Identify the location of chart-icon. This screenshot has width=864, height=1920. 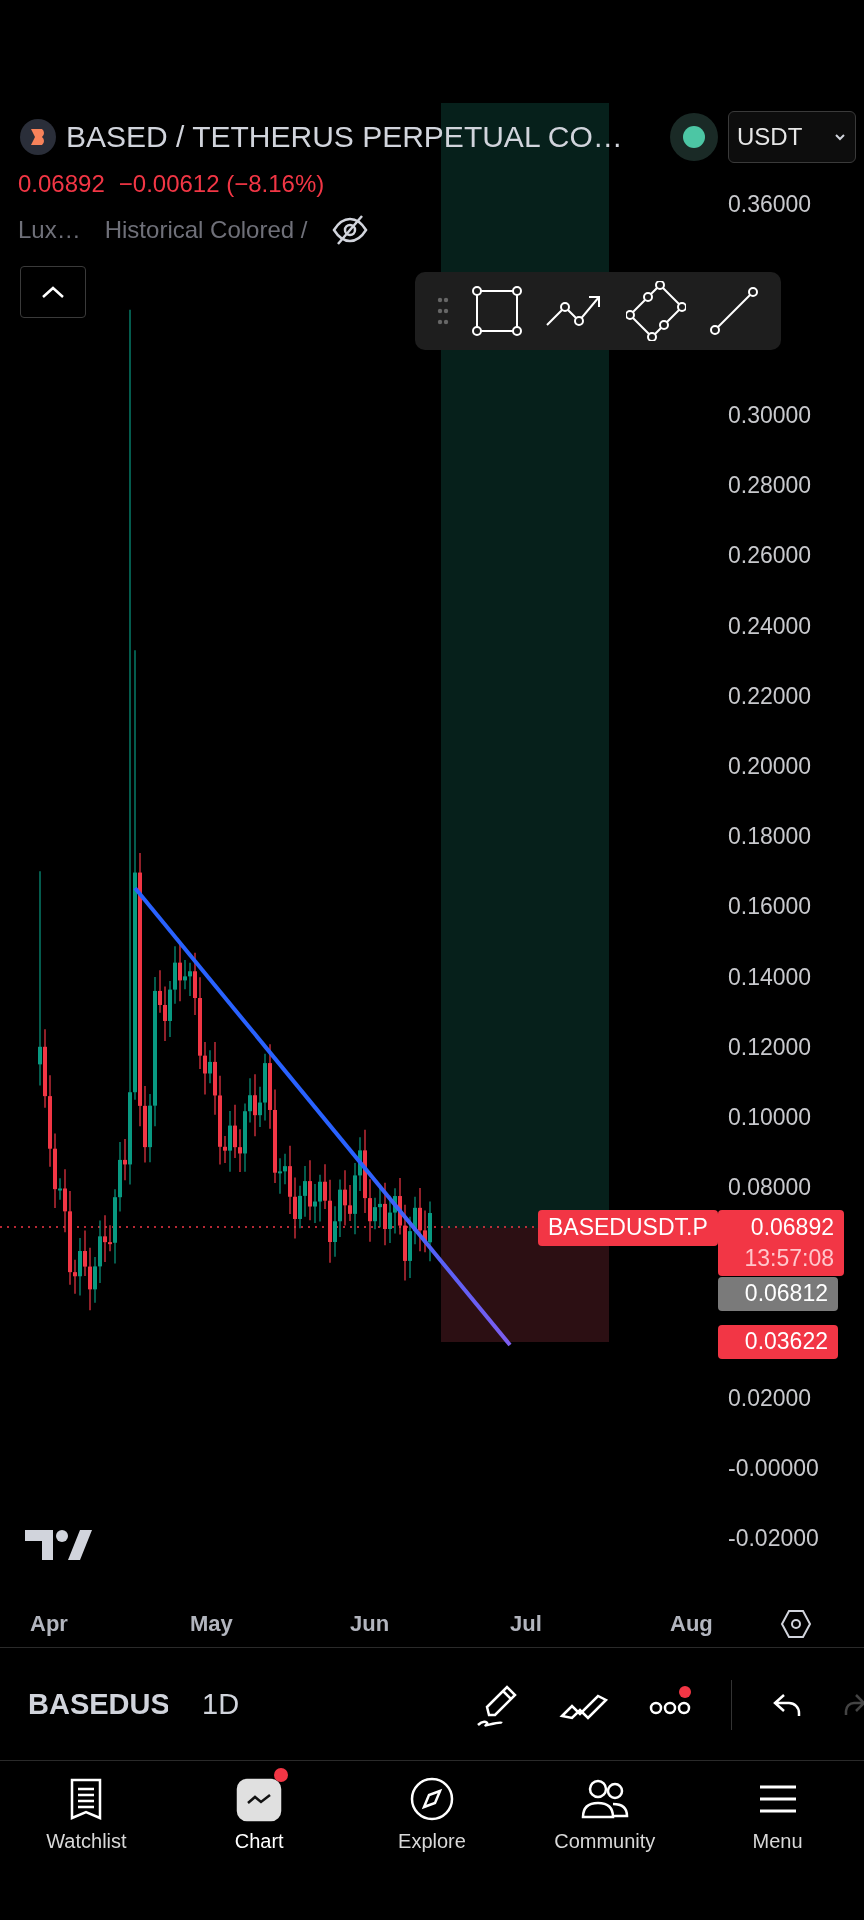
(259, 1799).